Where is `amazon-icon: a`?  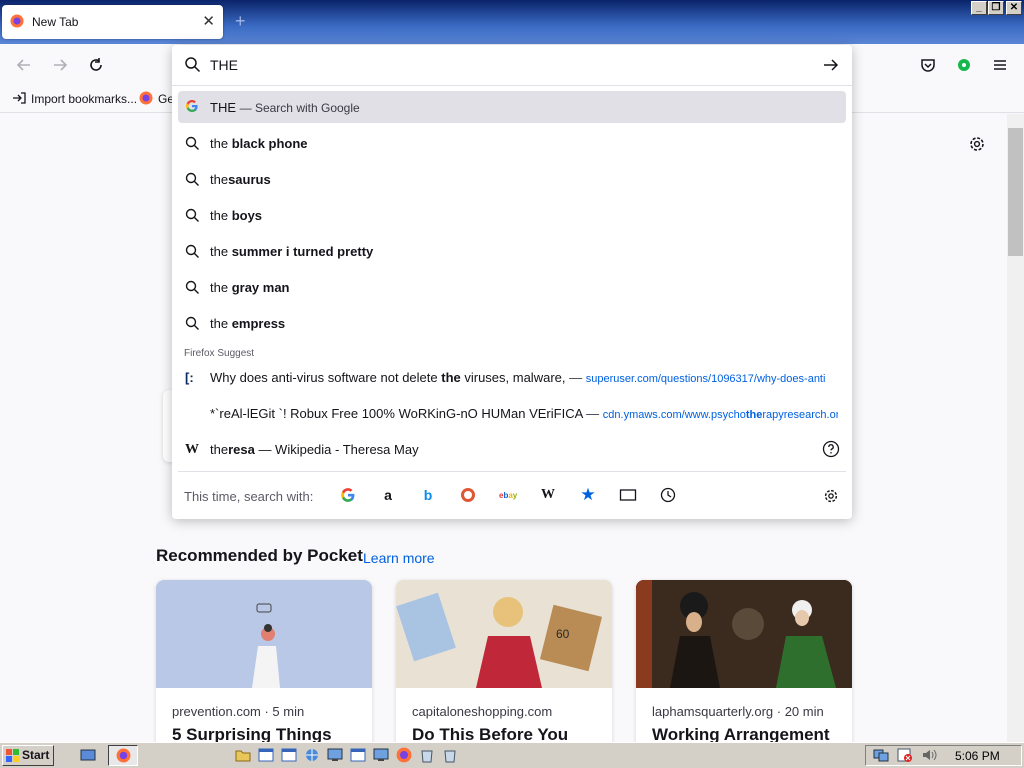 amazon-icon: a is located at coordinates (388, 496).